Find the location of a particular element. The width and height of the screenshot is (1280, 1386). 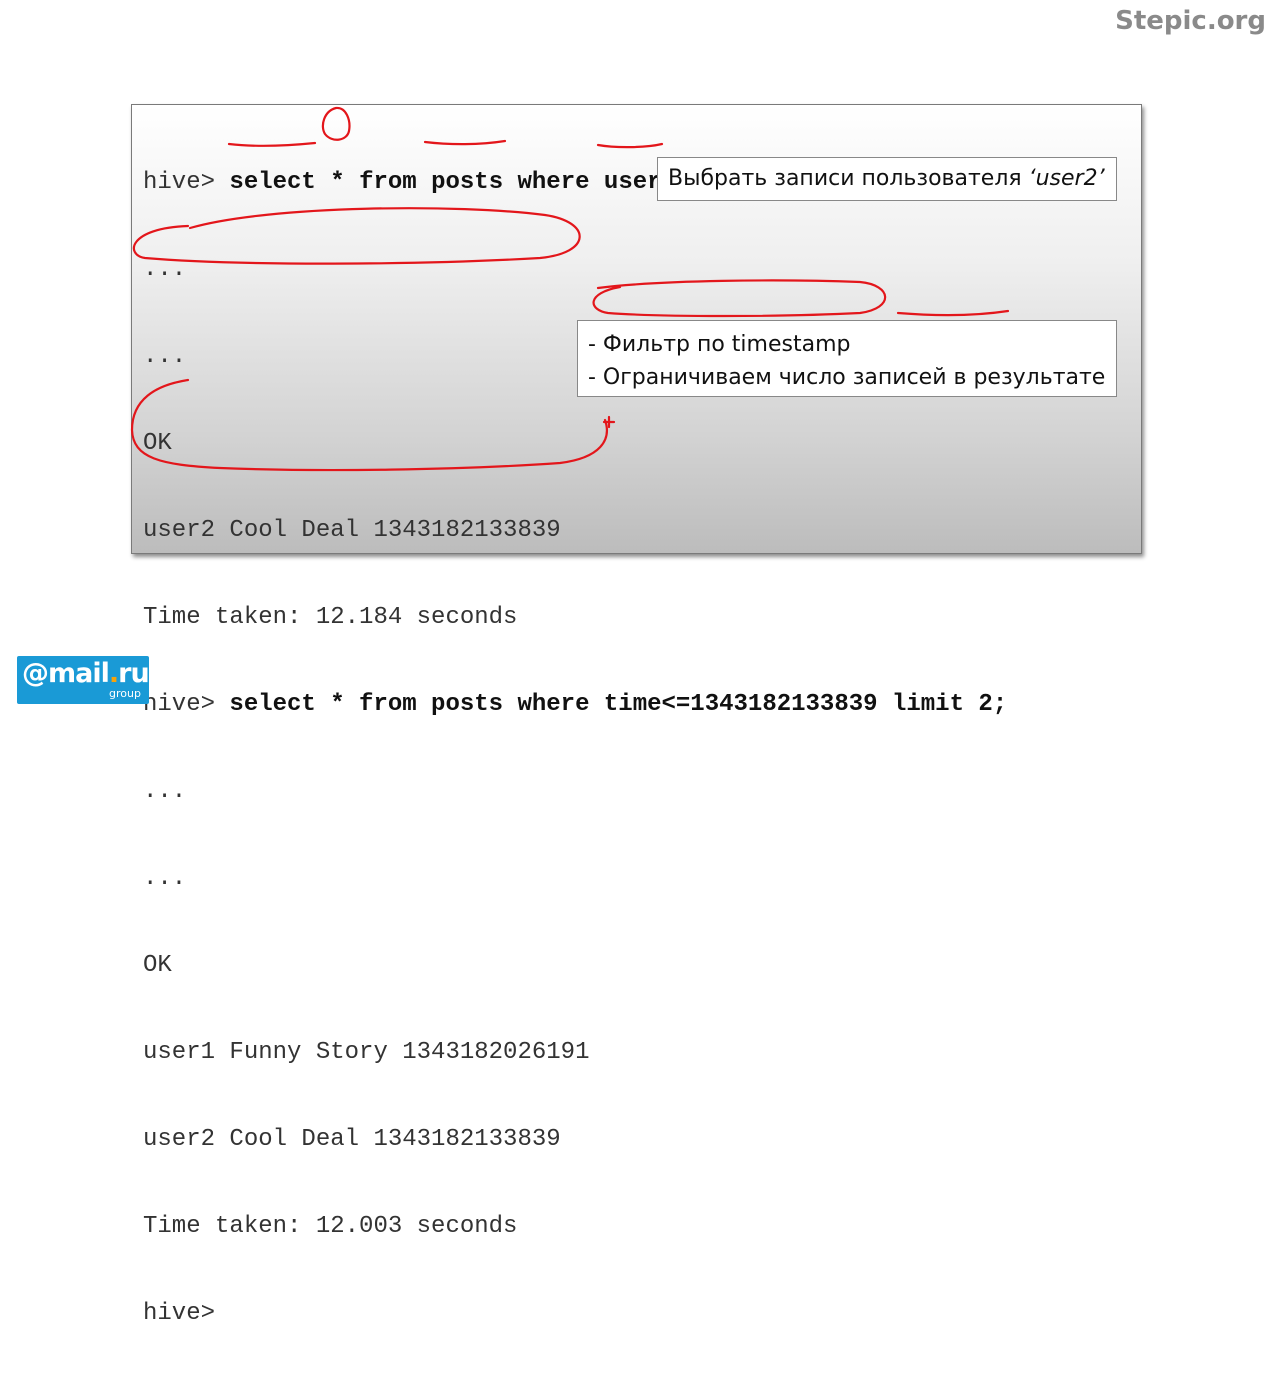

query2-text: select * from posts where is located at coordinates (416, 704).